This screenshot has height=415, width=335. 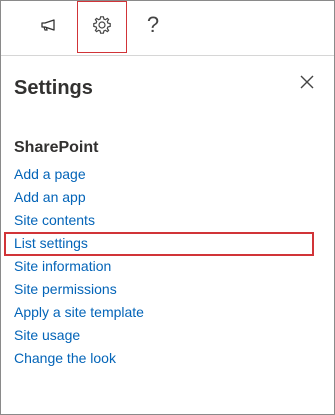 I want to click on section-heading-sharepoint: SharePoint, so click(x=56, y=147).